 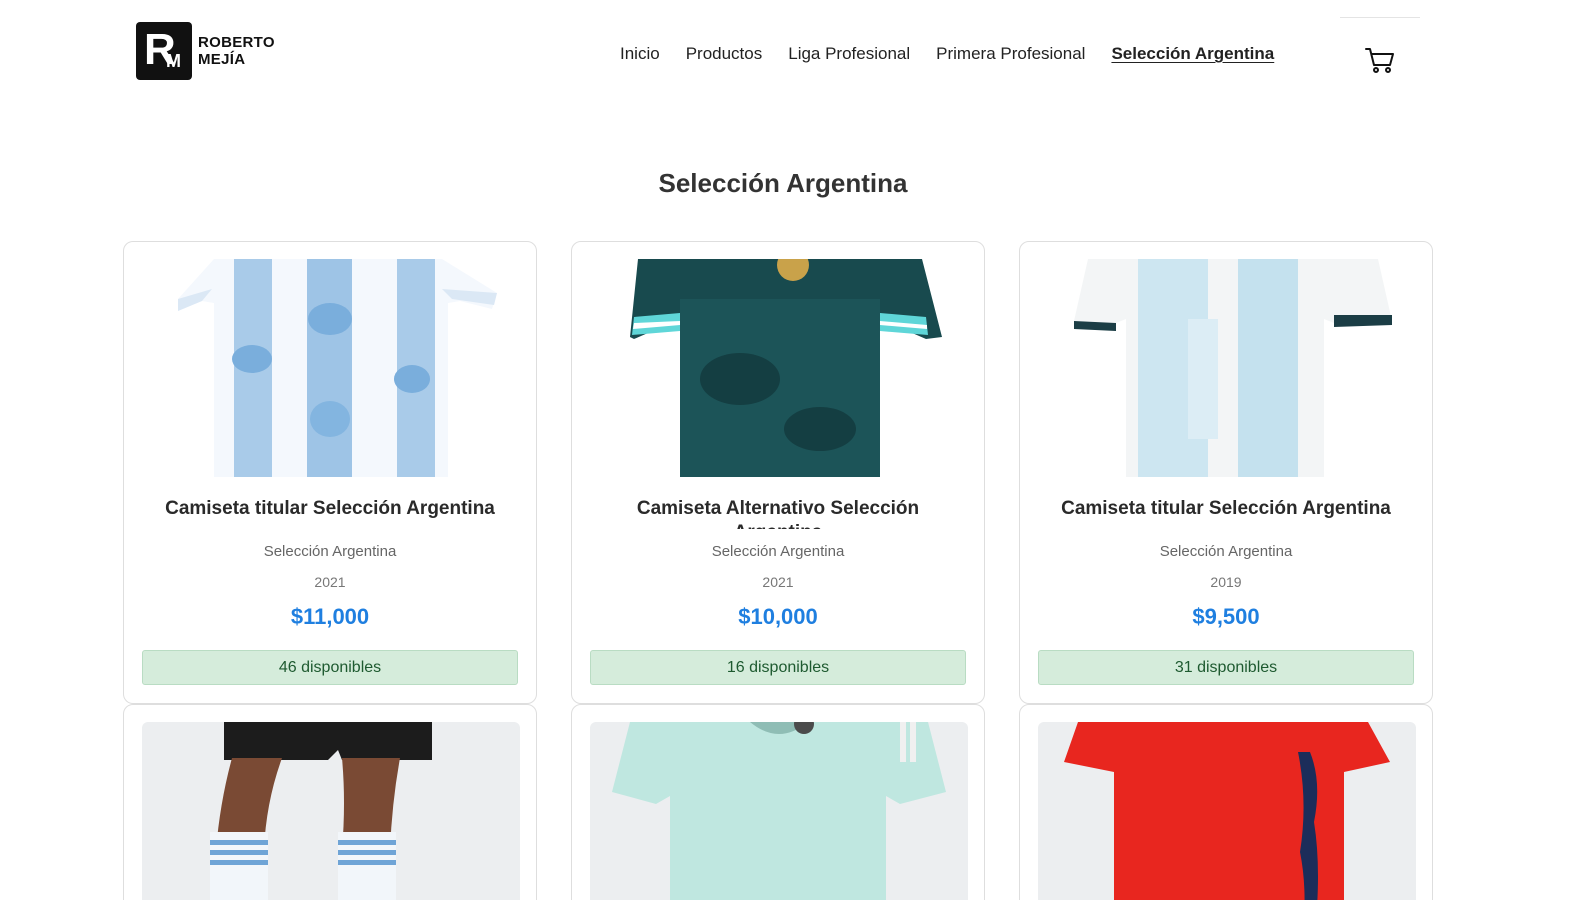 I want to click on stock-badge: 16 disponibles, so click(x=778, y=667).